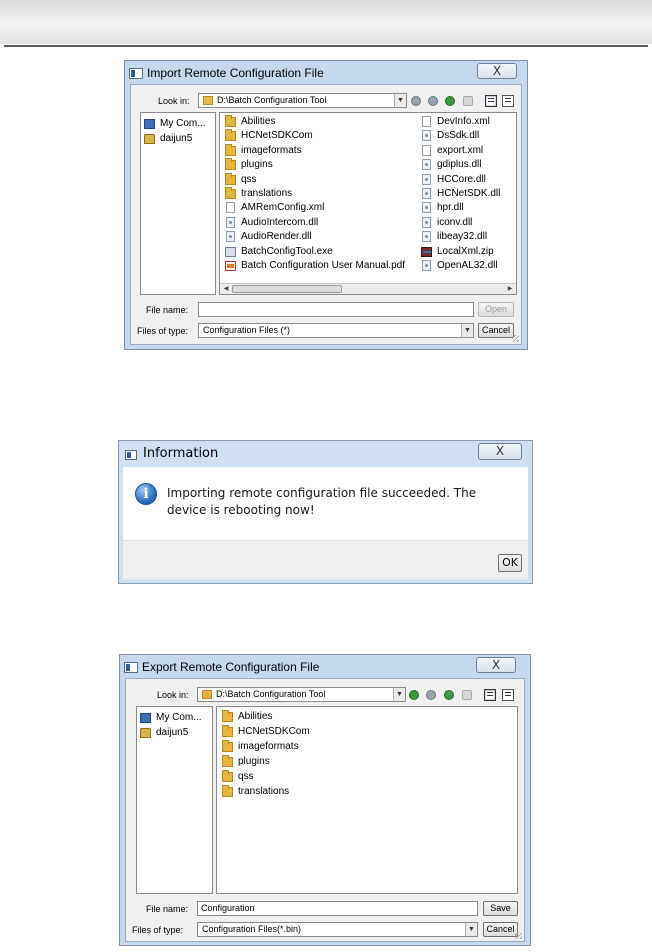  I want to click on scroll-left-icon: ◀, so click(226, 289).